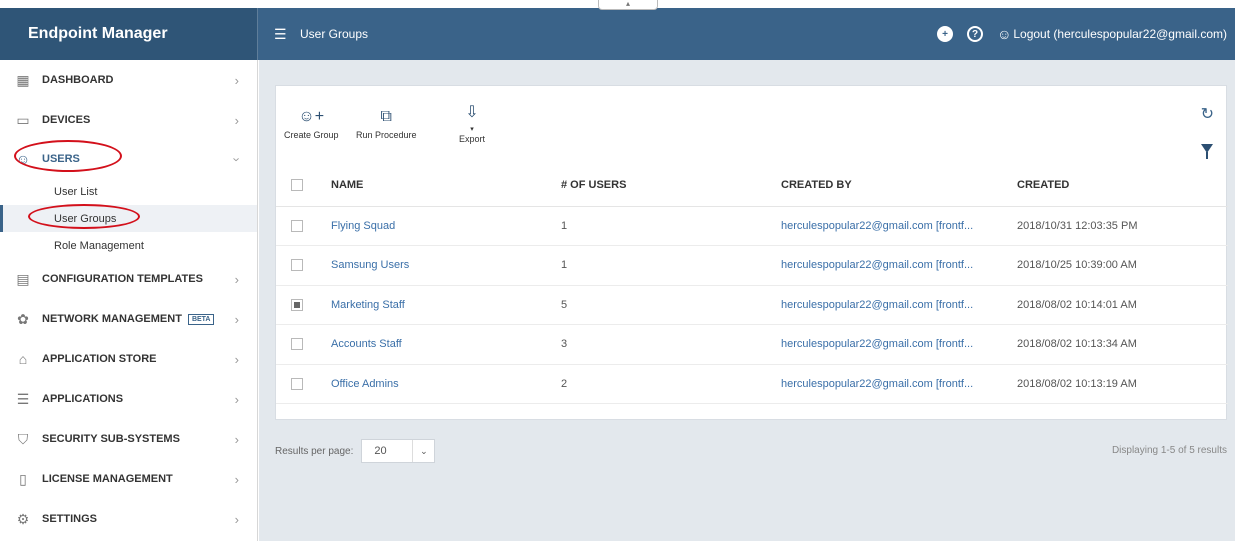 The height and width of the screenshot is (541, 1235). Describe the element at coordinates (472, 124) in the screenshot. I see `export-button: ⇩ ▾ Export` at that location.